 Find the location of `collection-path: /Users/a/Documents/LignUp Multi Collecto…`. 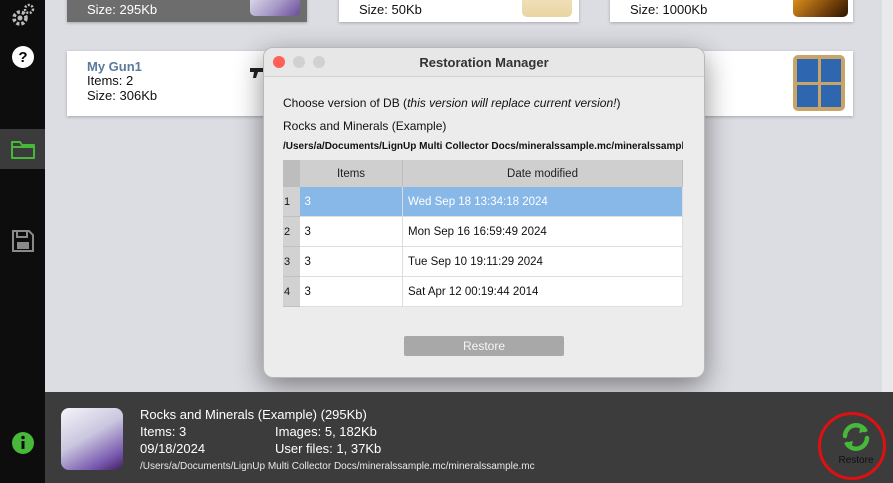

collection-path: /Users/a/Documents/LignUp Multi Collecto… is located at coordinates (337, 466).